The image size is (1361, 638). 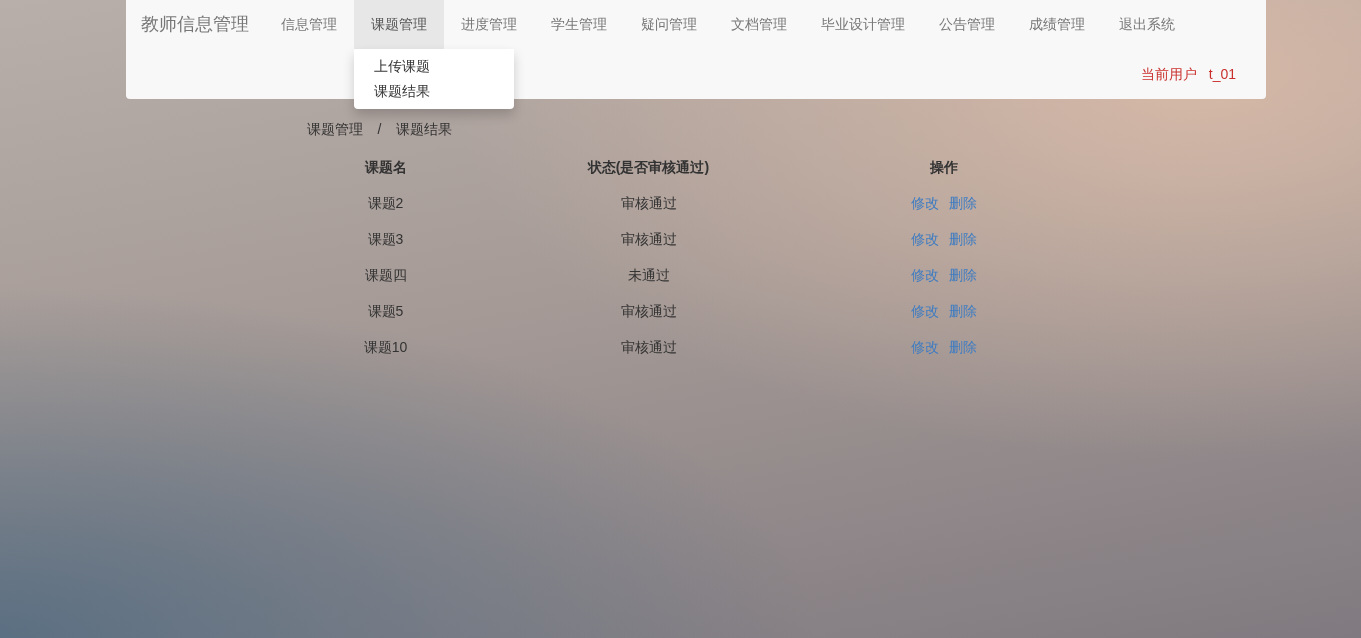 I want to click on breadcrumb-item: 课题结果, so click(x=424, y=129).